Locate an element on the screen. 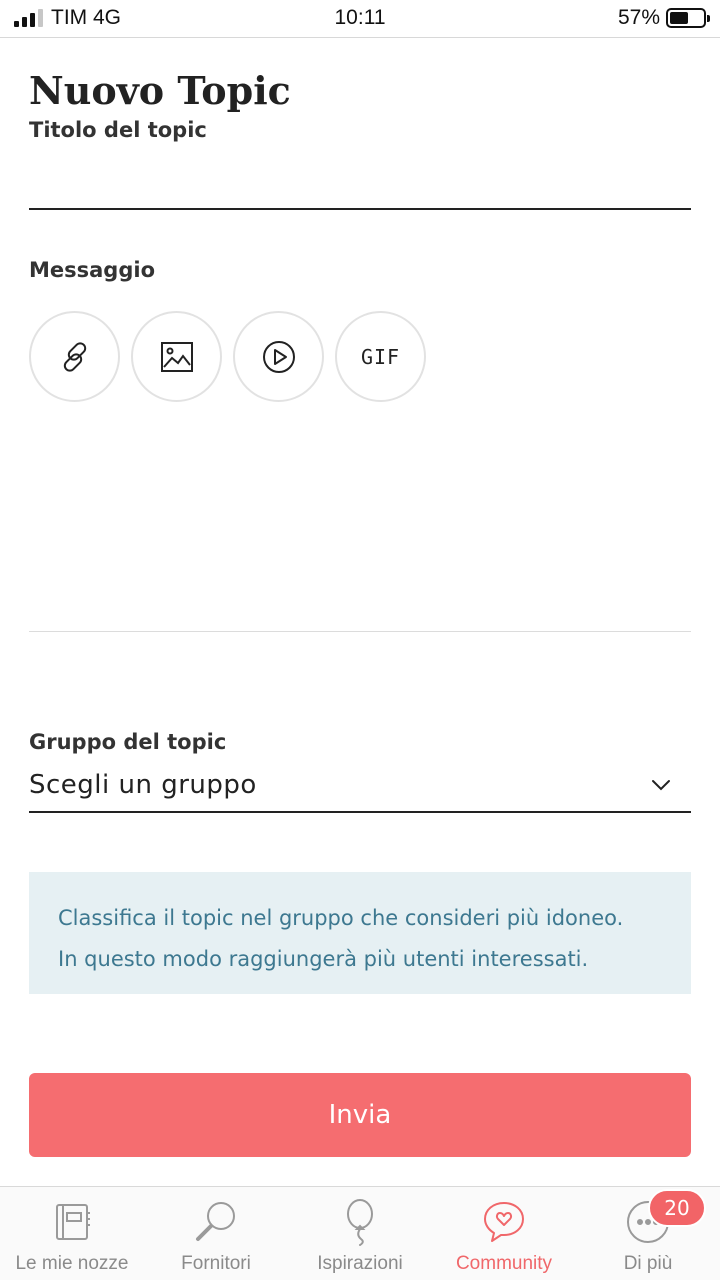 The height and width of the screenshot is (1280, 720). image-icon is located at coordinates (176, 356).